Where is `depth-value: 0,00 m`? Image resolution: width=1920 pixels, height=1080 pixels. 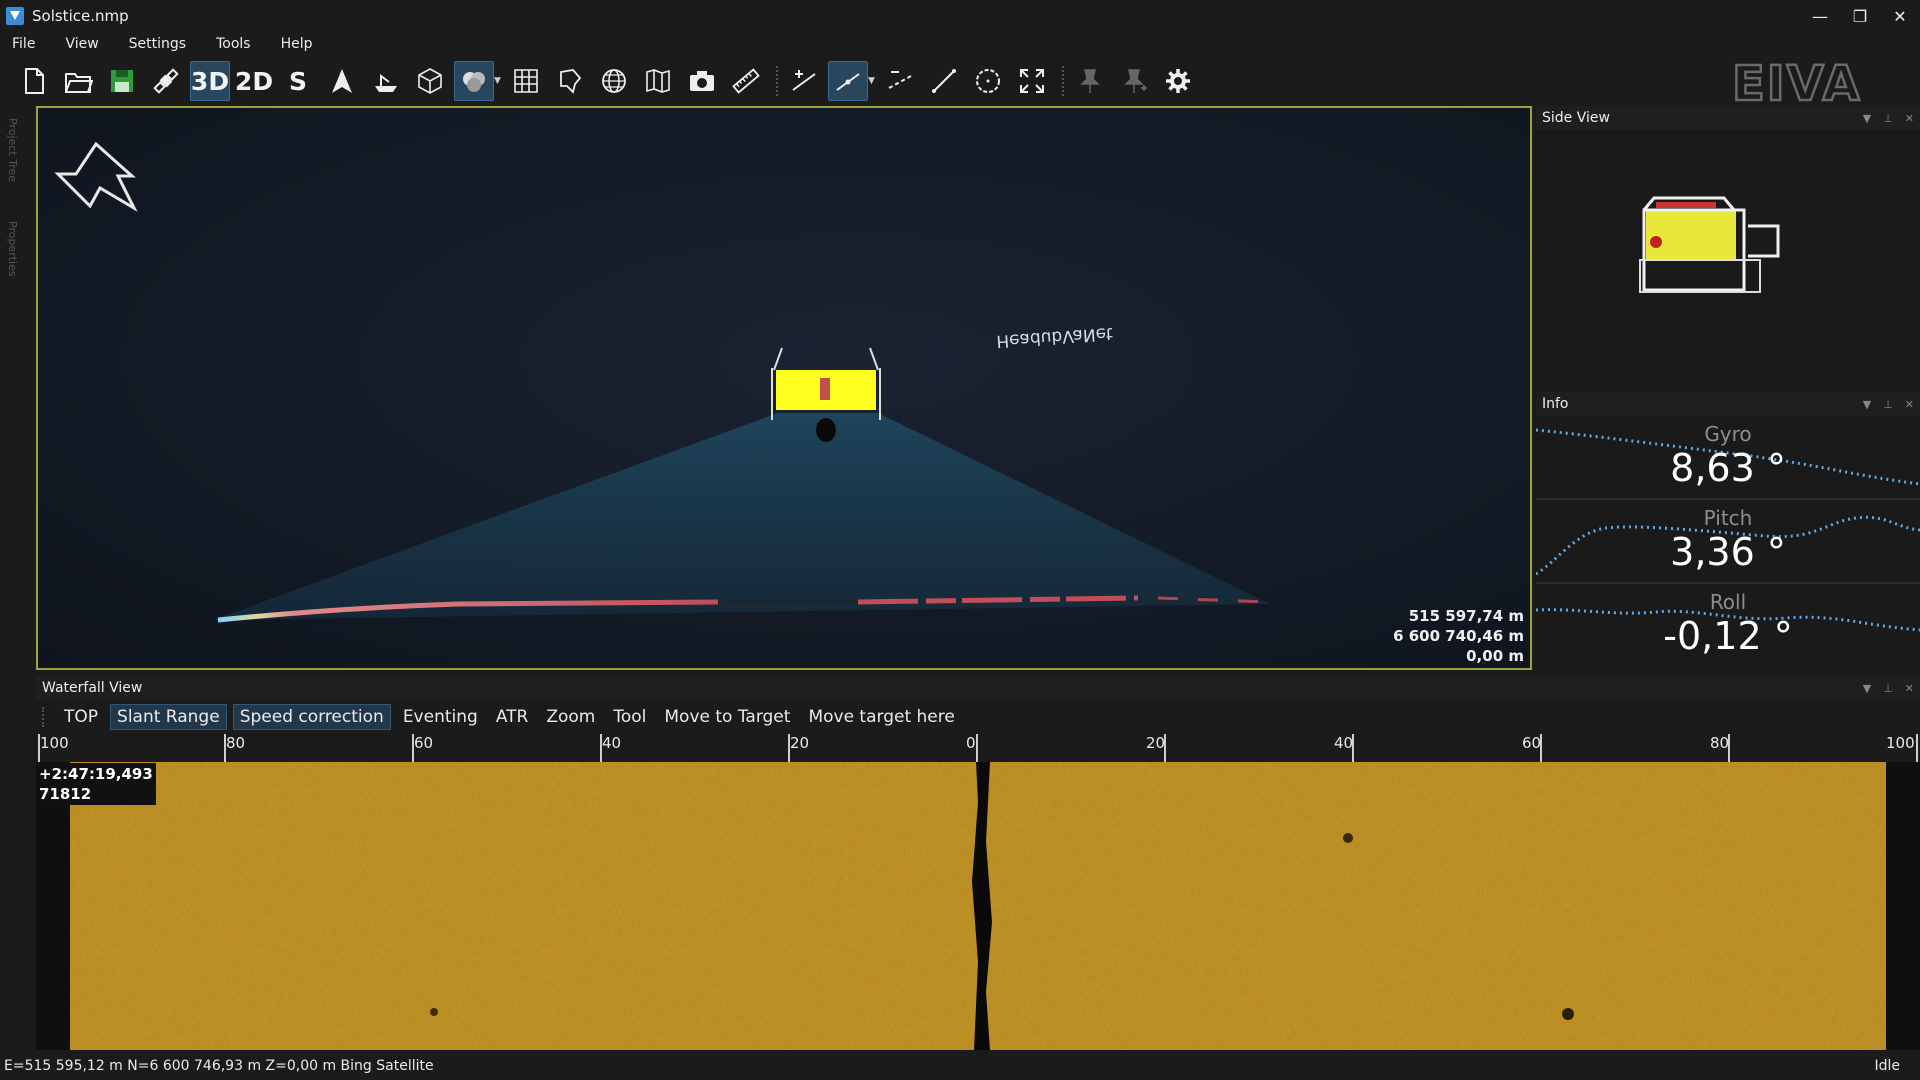
depth-value: 0,00 m is located at coordinates (1495, 656).